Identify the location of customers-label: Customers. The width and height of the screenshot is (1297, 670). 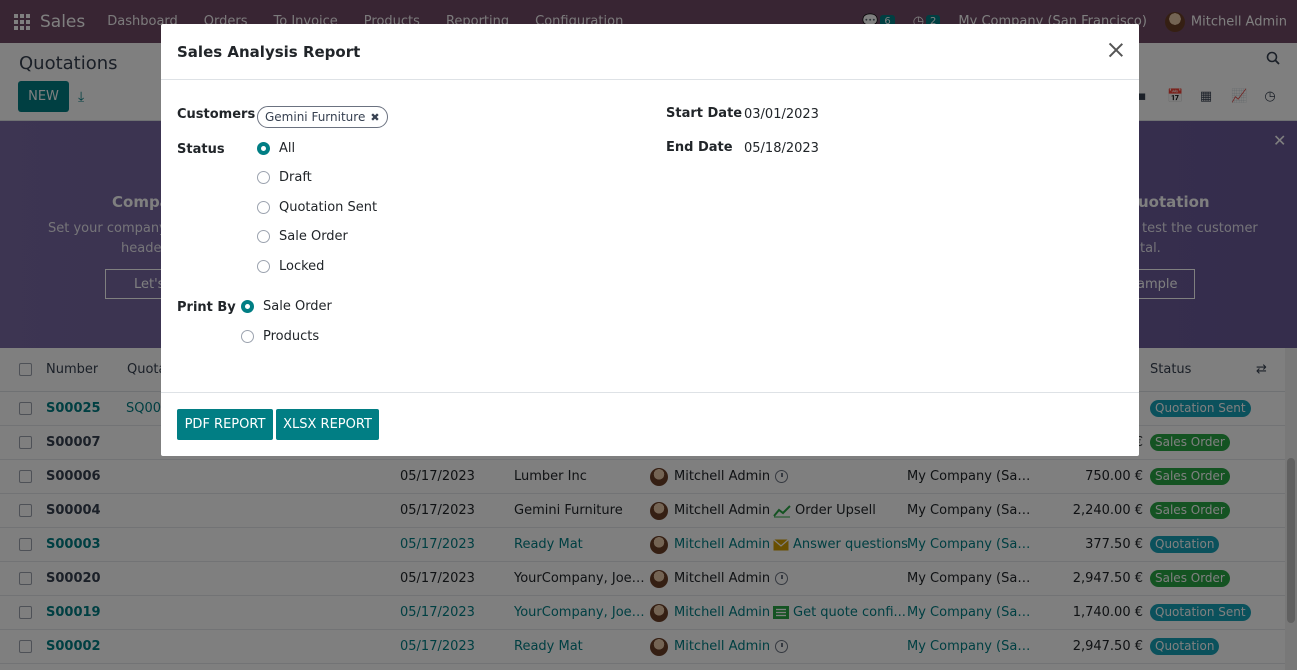
(216, 114).